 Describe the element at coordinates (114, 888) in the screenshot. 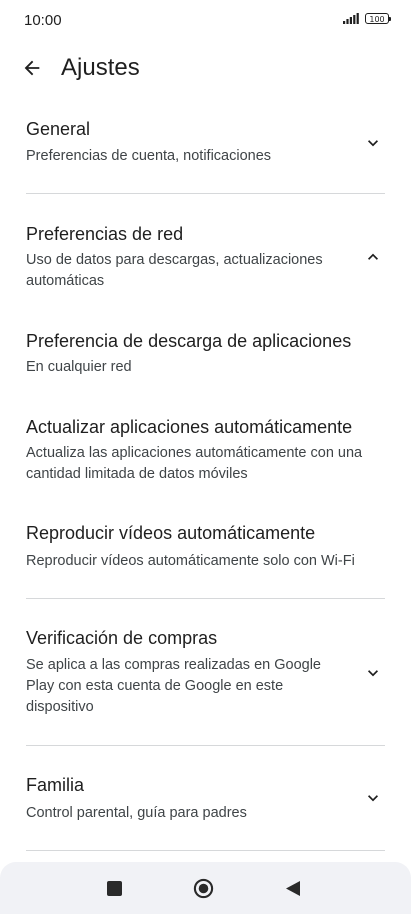

I see `square-recents-icon` at that location.